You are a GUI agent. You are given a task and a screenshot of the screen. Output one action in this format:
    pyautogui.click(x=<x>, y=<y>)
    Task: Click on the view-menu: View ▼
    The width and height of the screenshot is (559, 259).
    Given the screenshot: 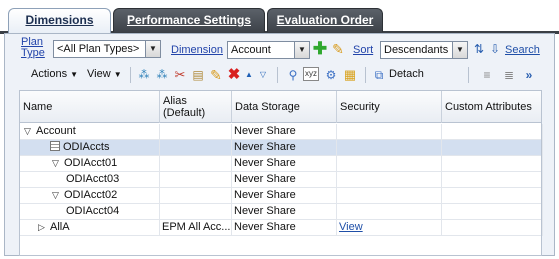 What is the action you would take?
    pyautogui.click(x=104, y=74)
    